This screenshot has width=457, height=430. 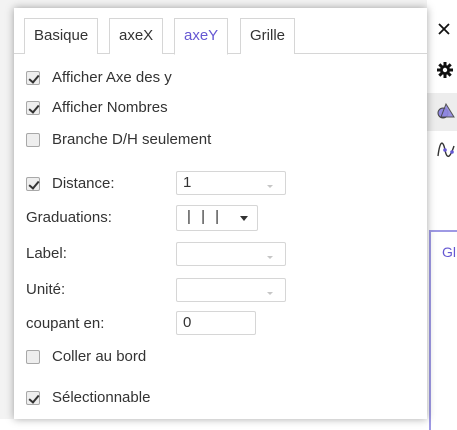 I want to click on tick-style-select: | | |, so click(x=217, y=218).